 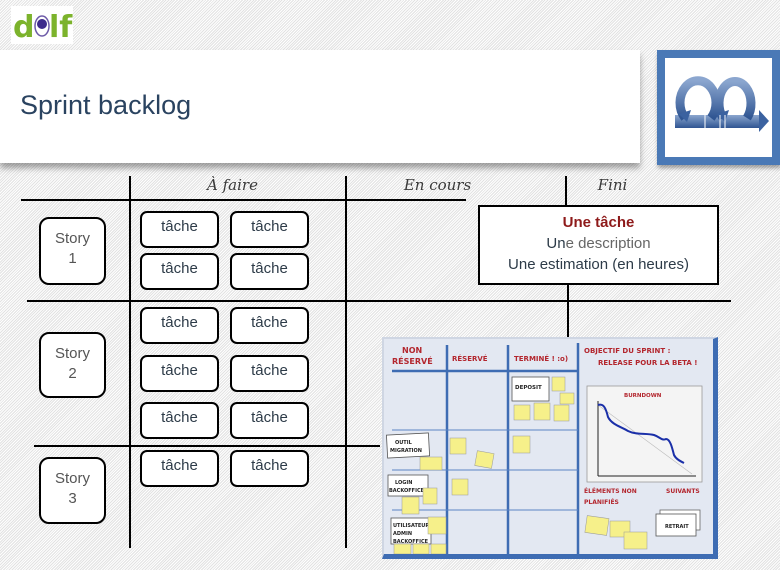 I want to click on photo-unplanned-label: ÉLÉMENTS NON, so click(x=610, y=491).